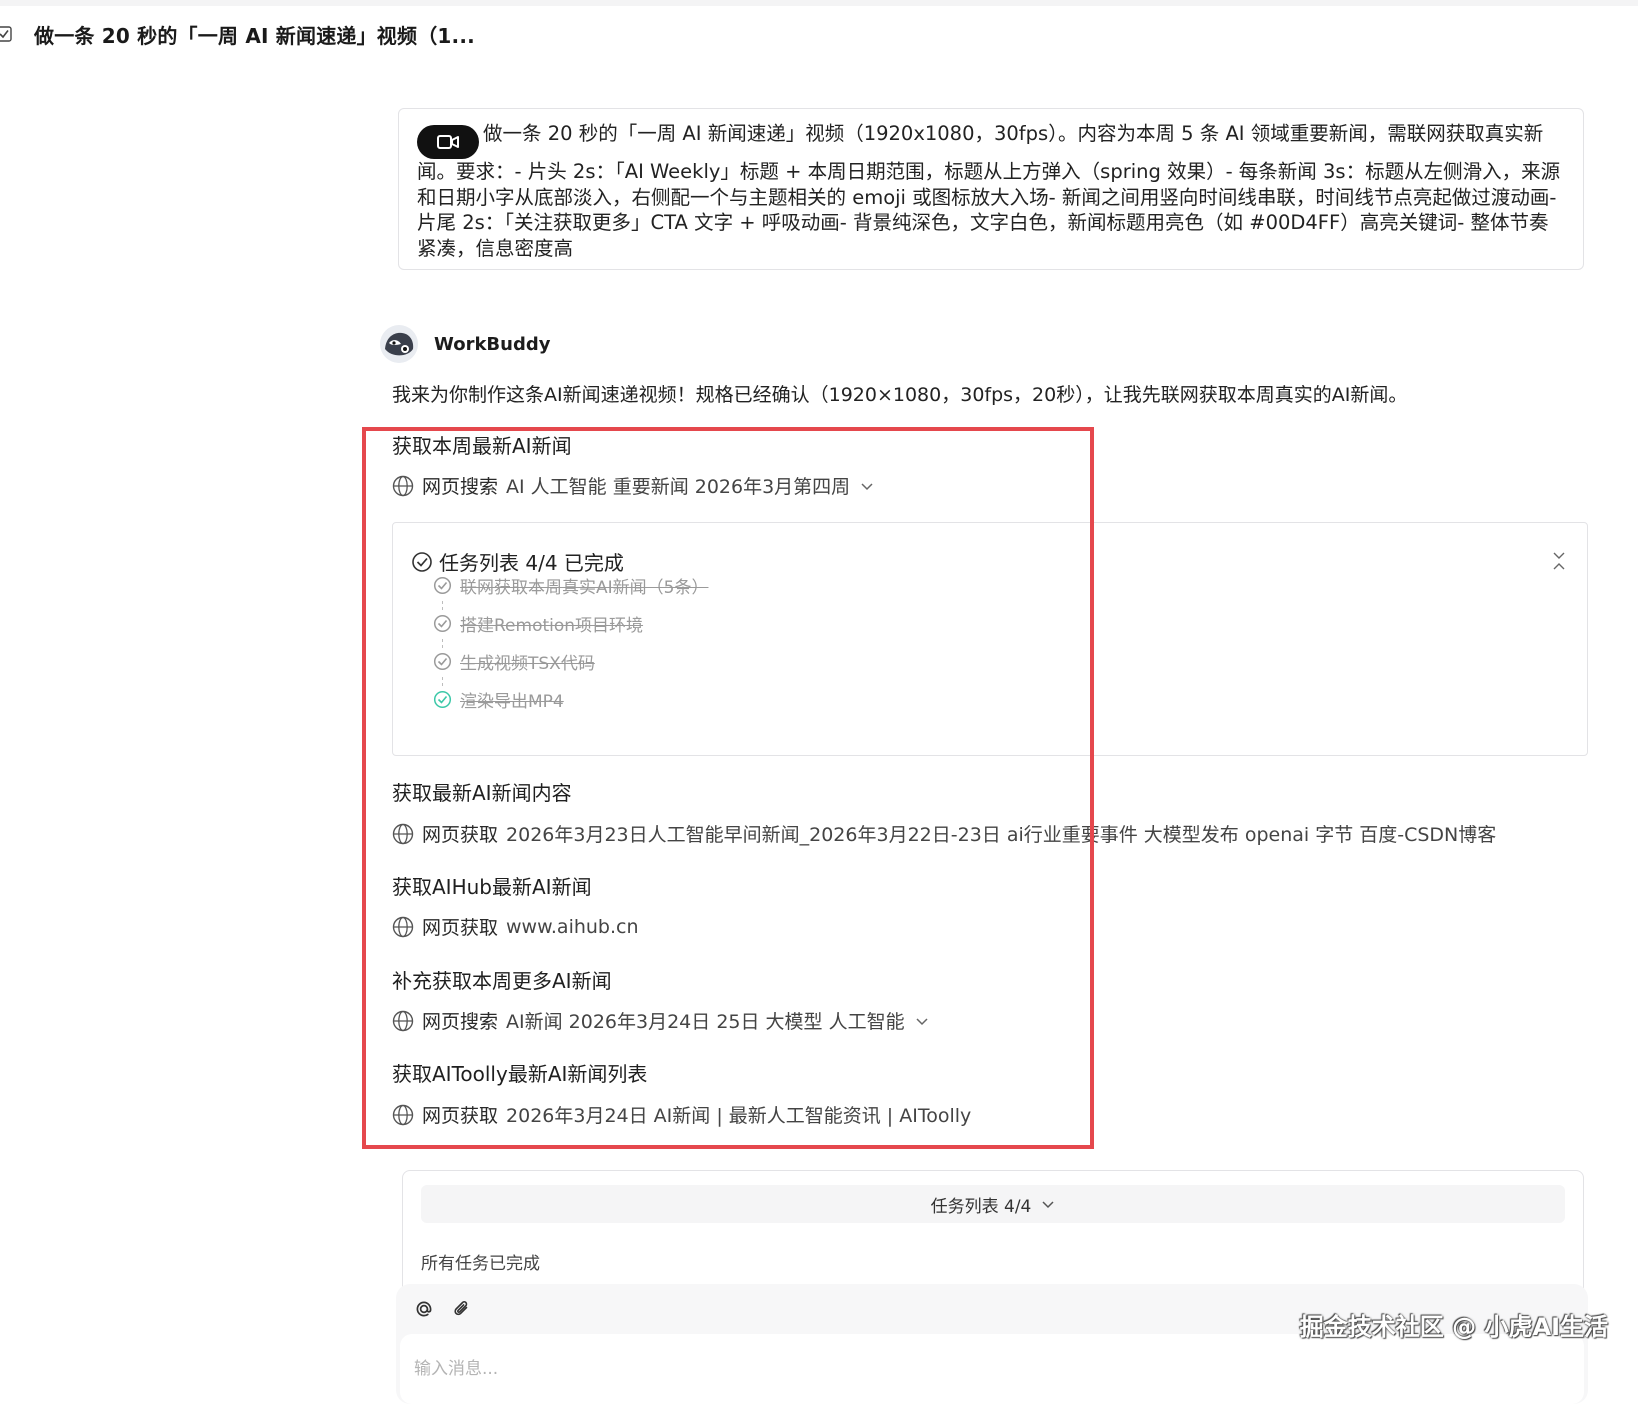  Describe the element at coordinates (992, 1369) in the screenshot. I see `message-input` at that location.